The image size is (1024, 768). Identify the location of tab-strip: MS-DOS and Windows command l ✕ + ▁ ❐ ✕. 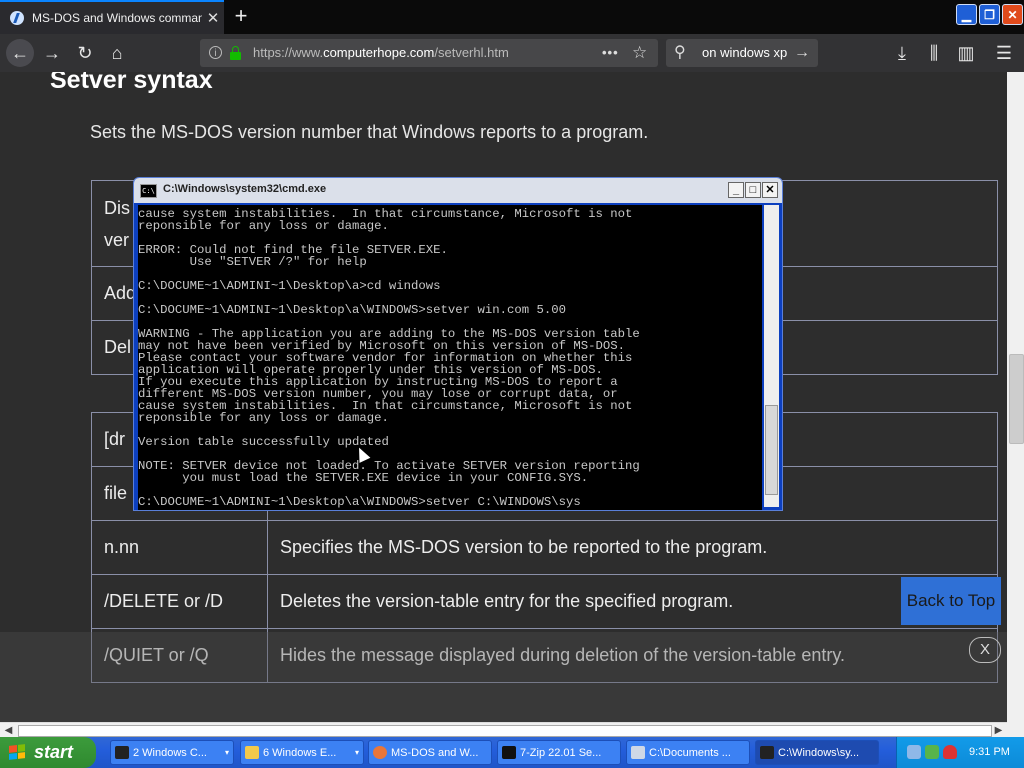
(512, 17).